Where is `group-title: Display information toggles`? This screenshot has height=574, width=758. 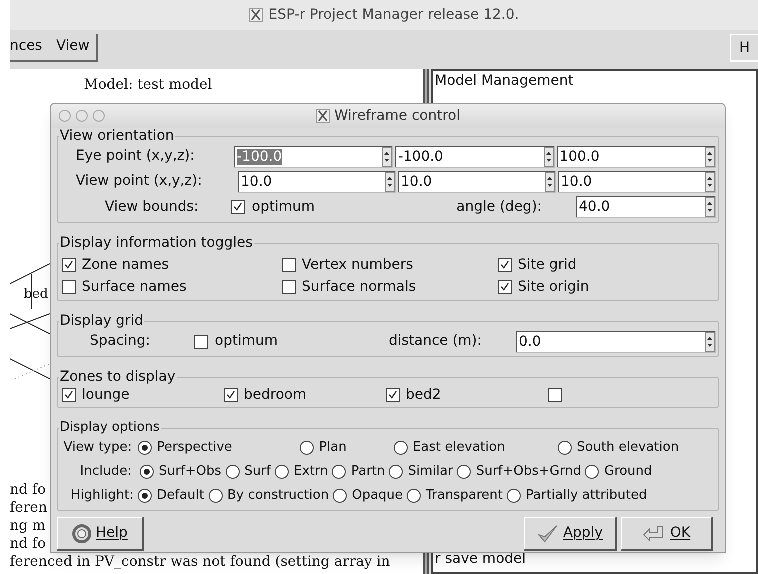 group-title: Display information toggles is located at coordinates (156, 243).